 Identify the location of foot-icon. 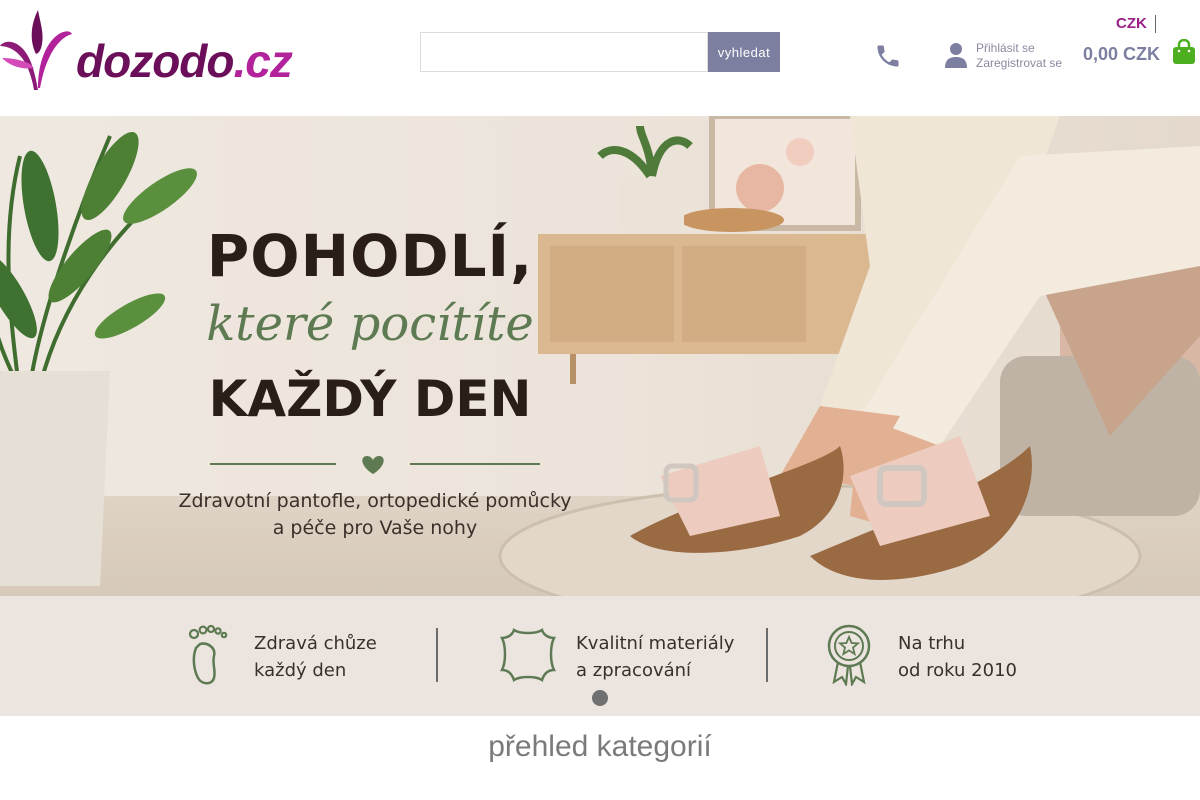
(208, 654).